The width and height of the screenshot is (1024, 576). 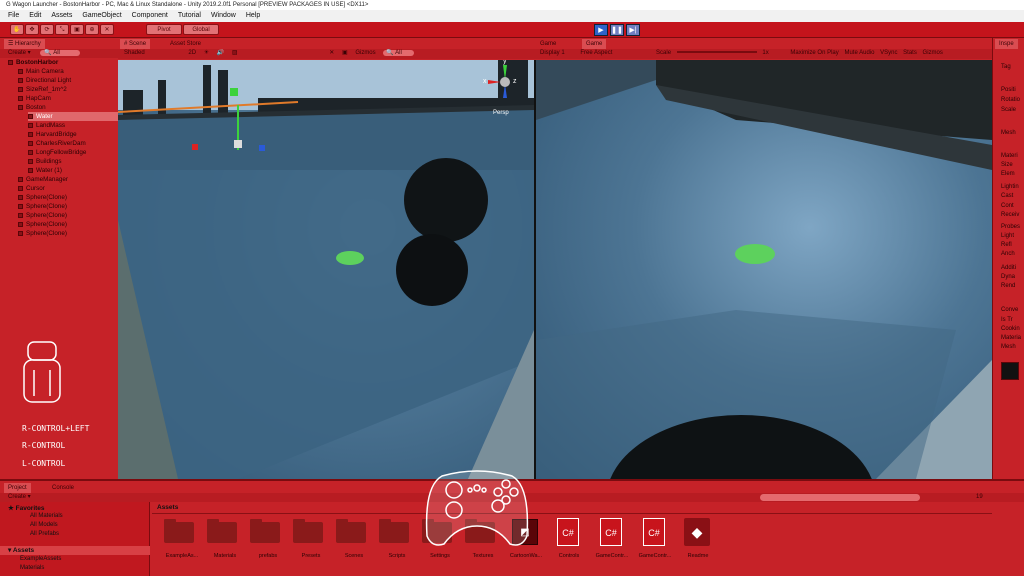 What do you see at coordinates (220, 53) in the screenshot?
I see `audio-icon: 🔊` at bounding box center [220, 53].